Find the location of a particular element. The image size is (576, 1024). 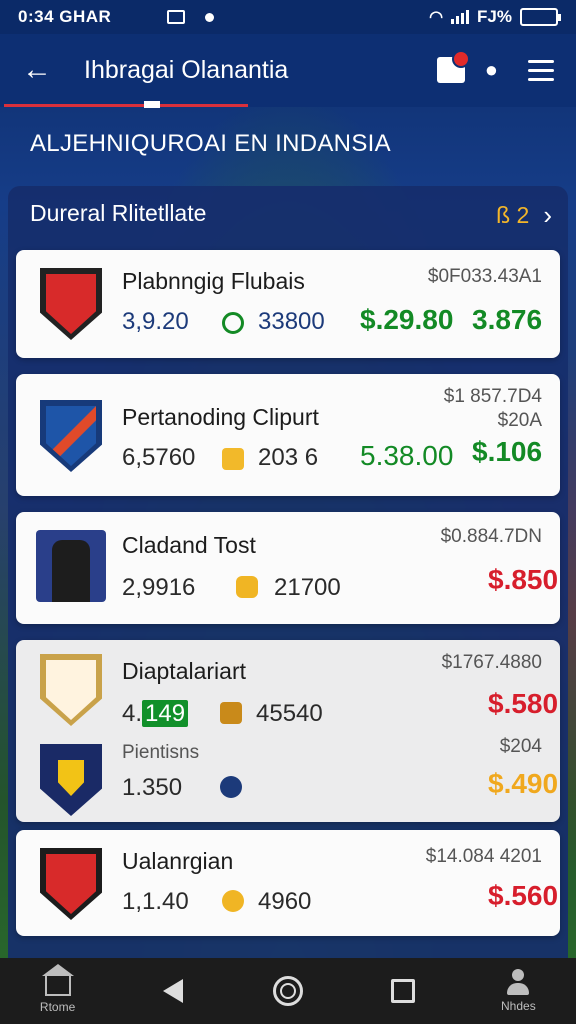

panel-title: Dureral Rlitetllate is located at coordinates (118, 213).